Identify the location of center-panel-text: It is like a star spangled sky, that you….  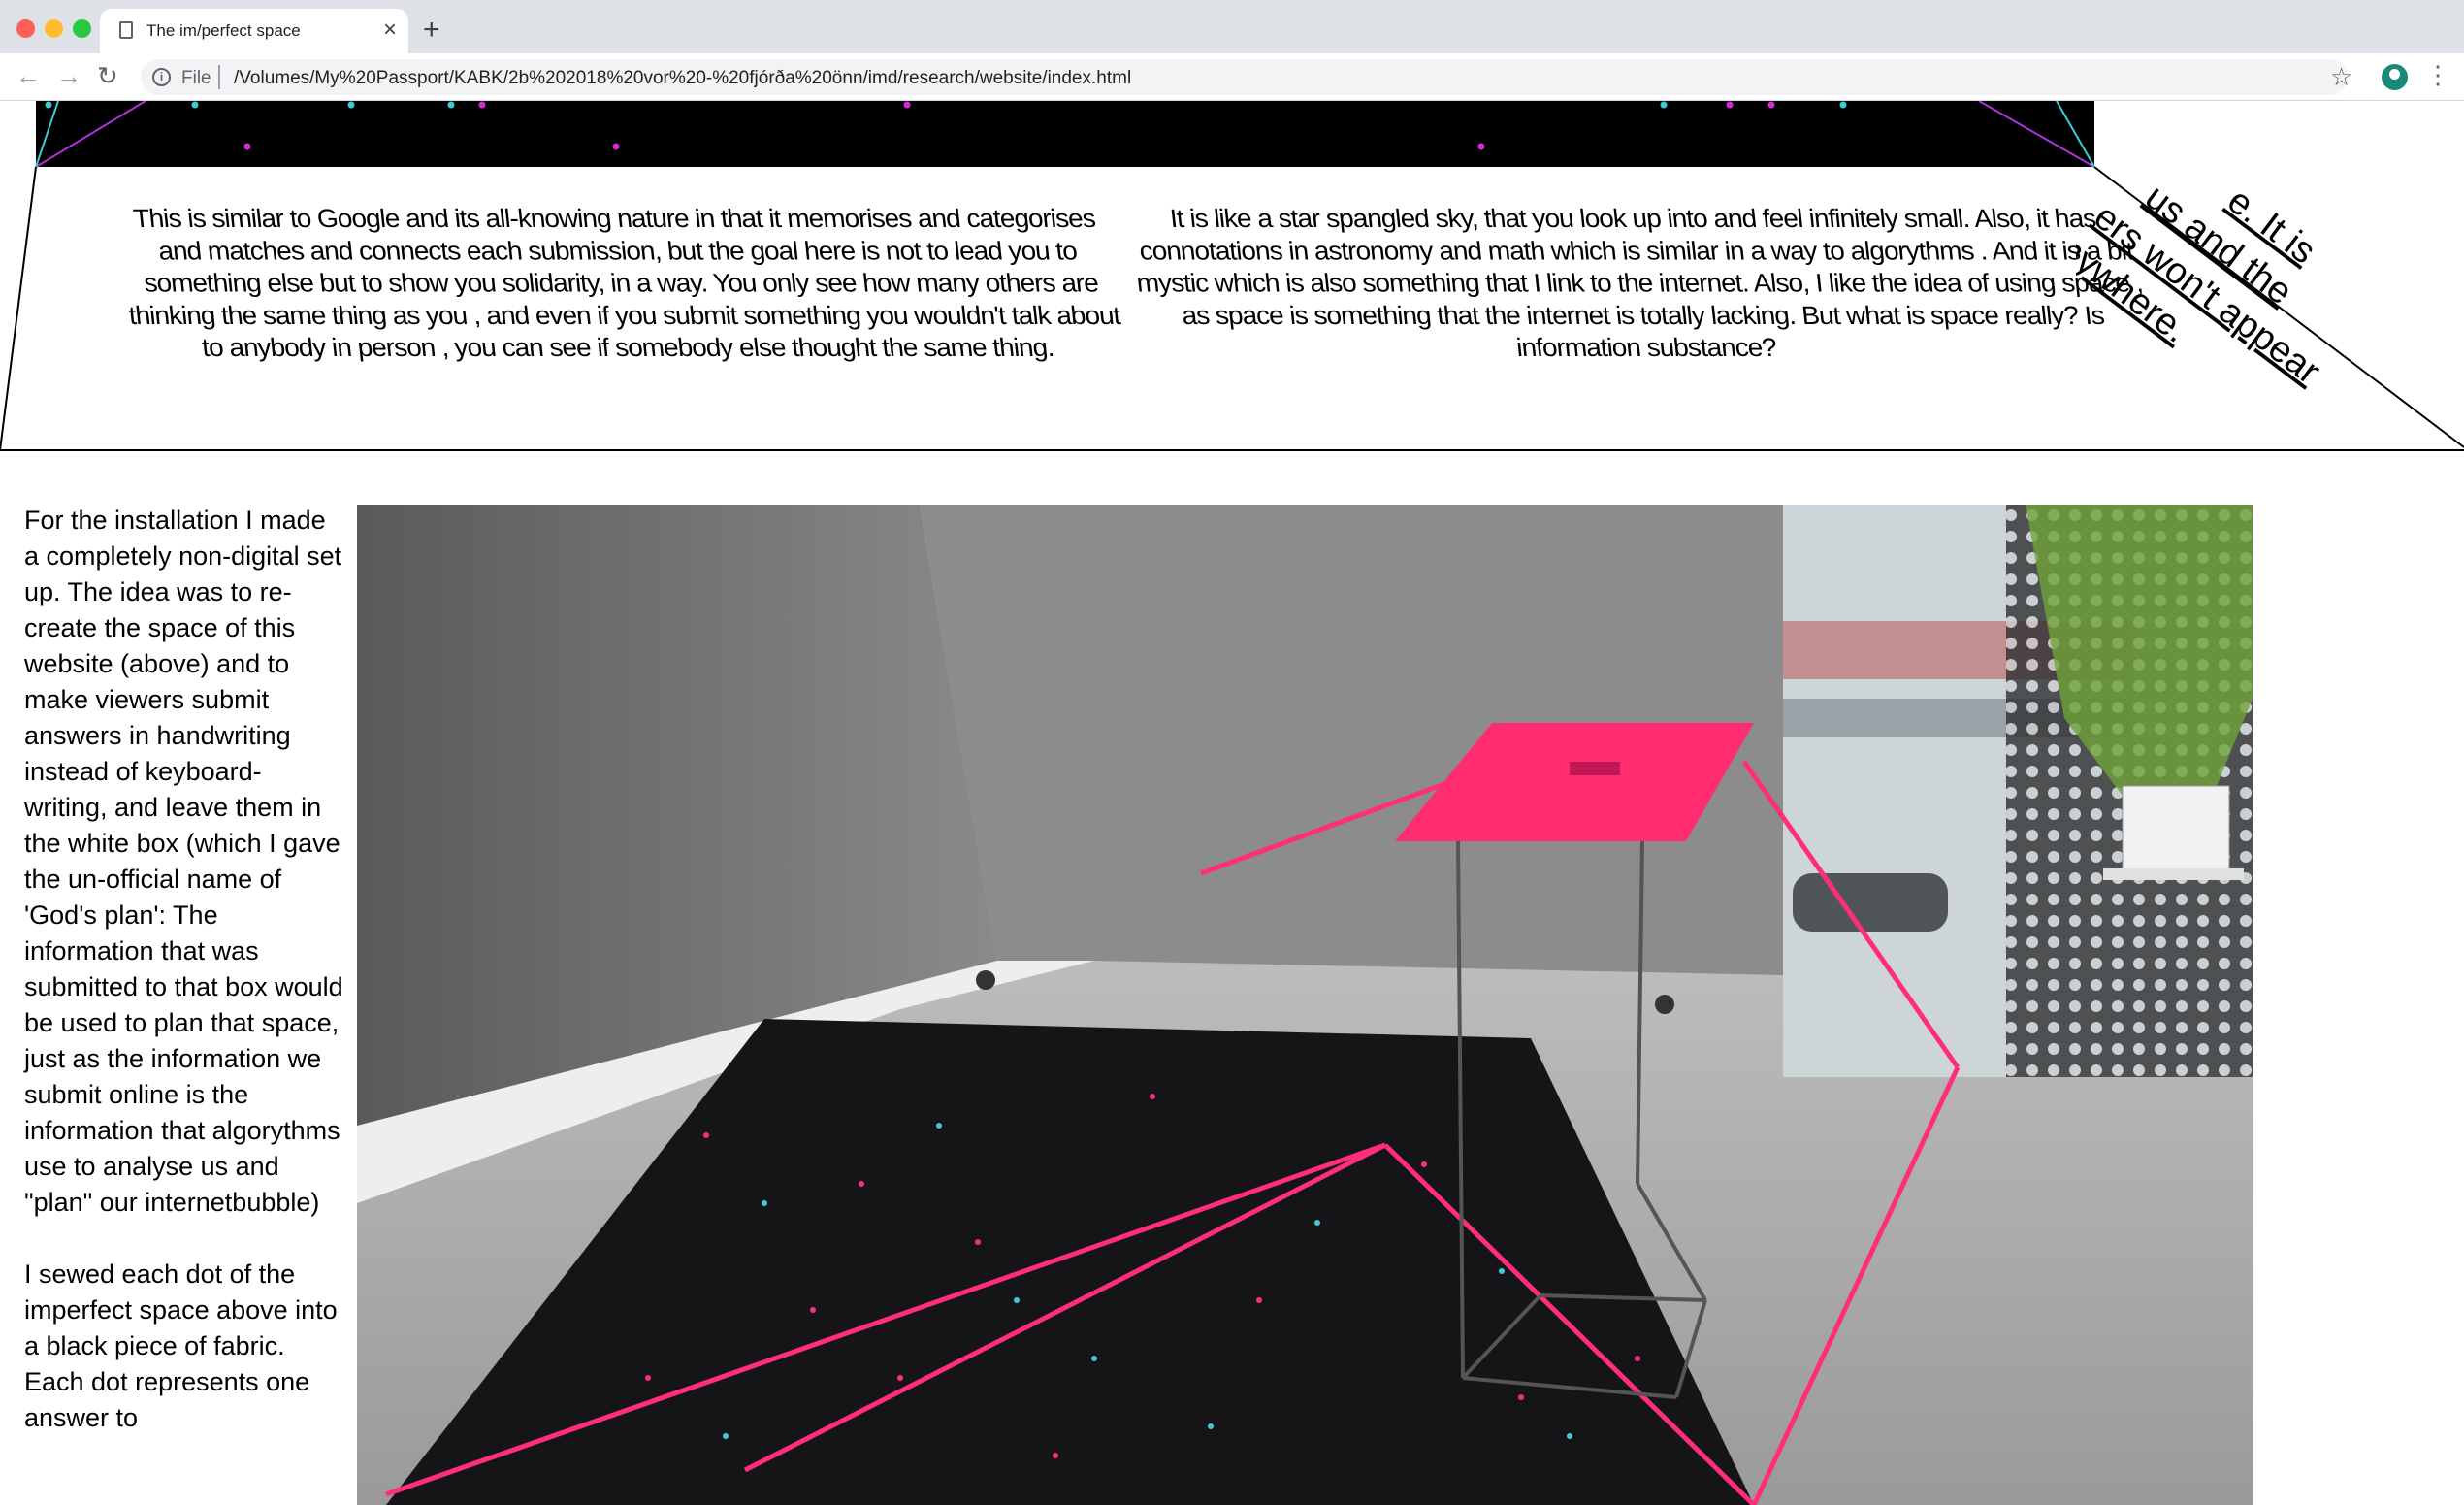
(1639, 283).